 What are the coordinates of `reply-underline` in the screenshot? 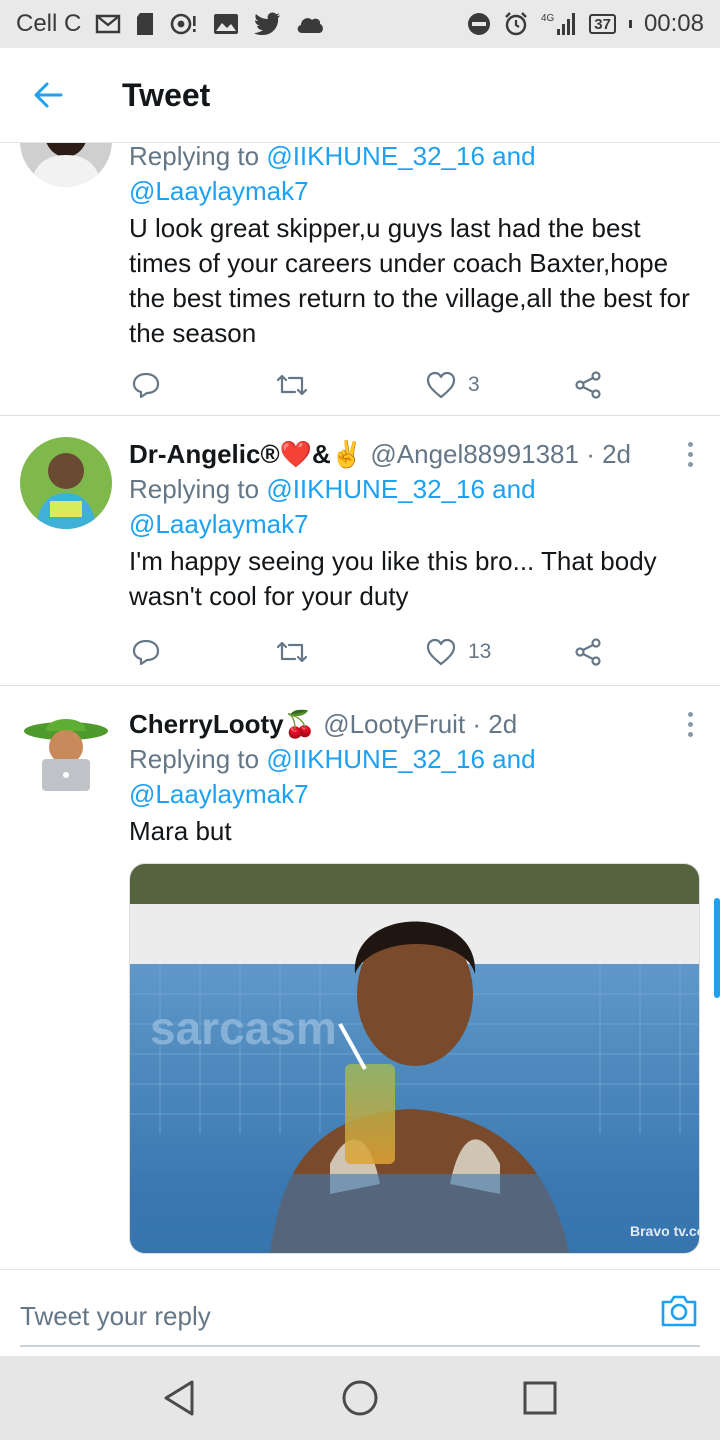 It's located at (360, 1346).